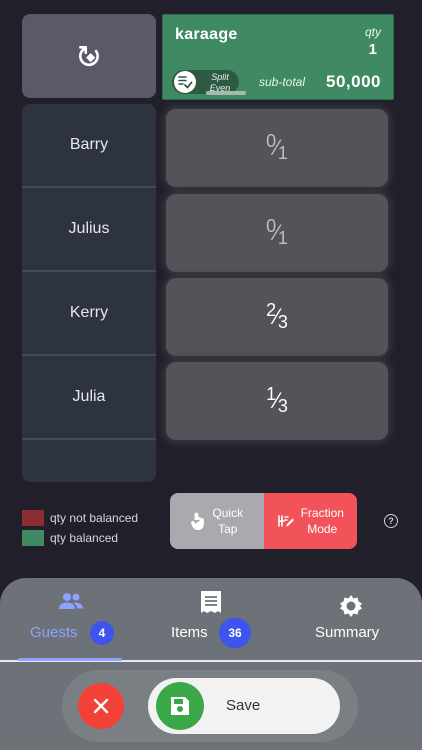 Image resolution: width=422 pixels, height=750 pixels. I want to click on balance-legend: qty not balanced qty balanced, so click(80, 528).